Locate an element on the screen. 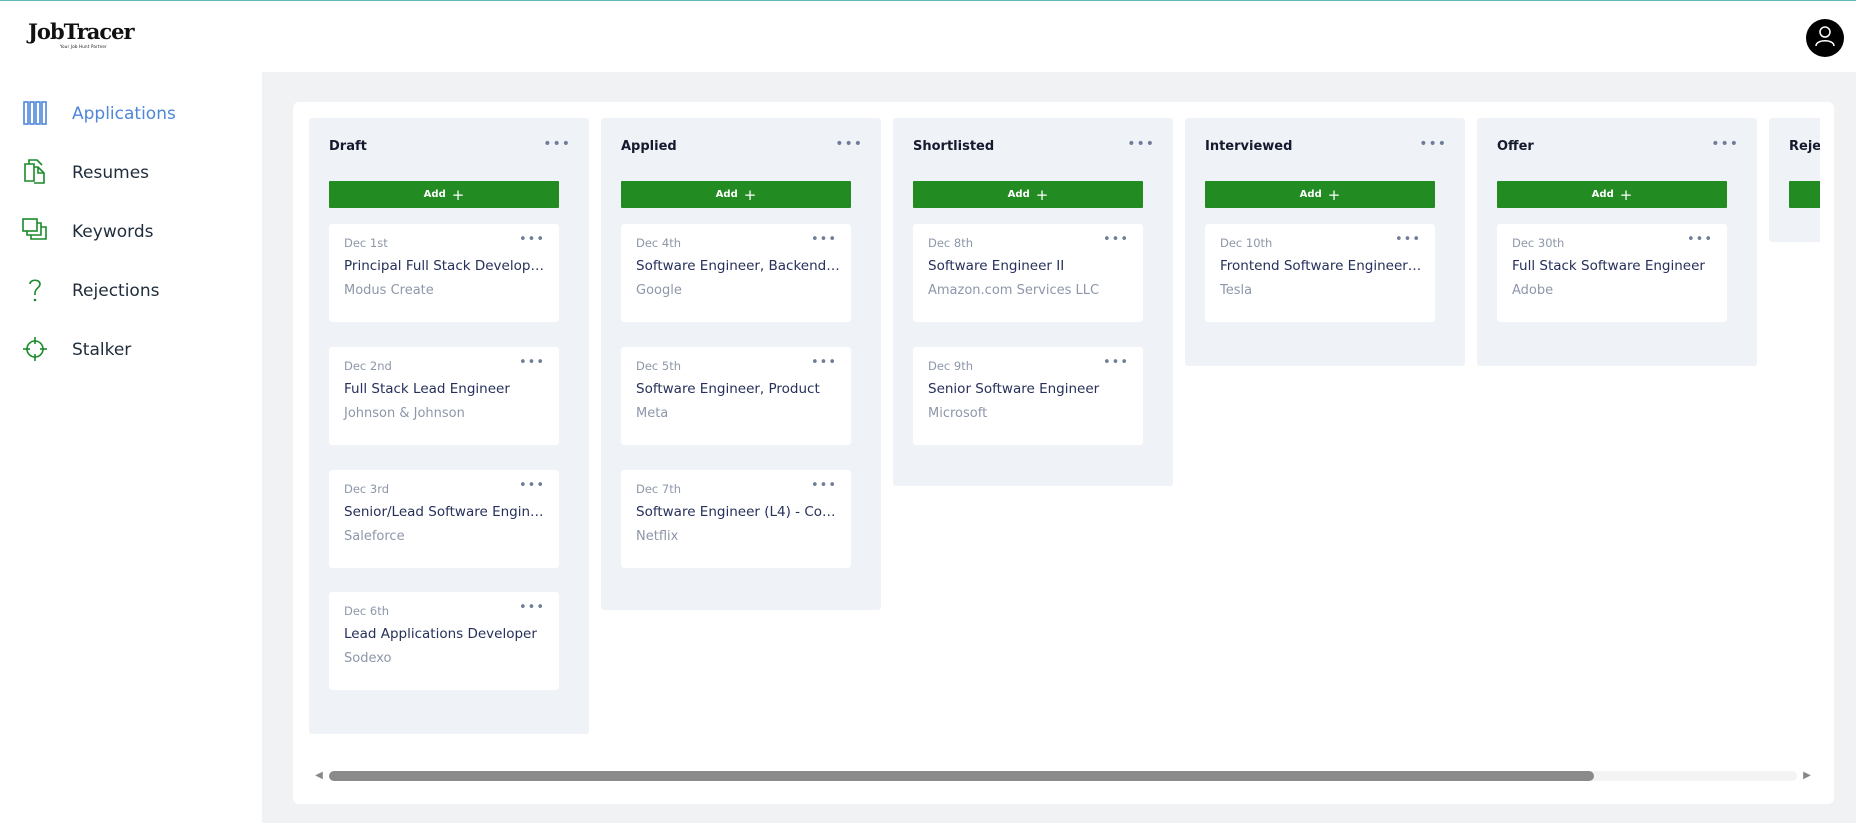  card-job-title: Senior Software Engineer is located at coordinates (1014, 389).